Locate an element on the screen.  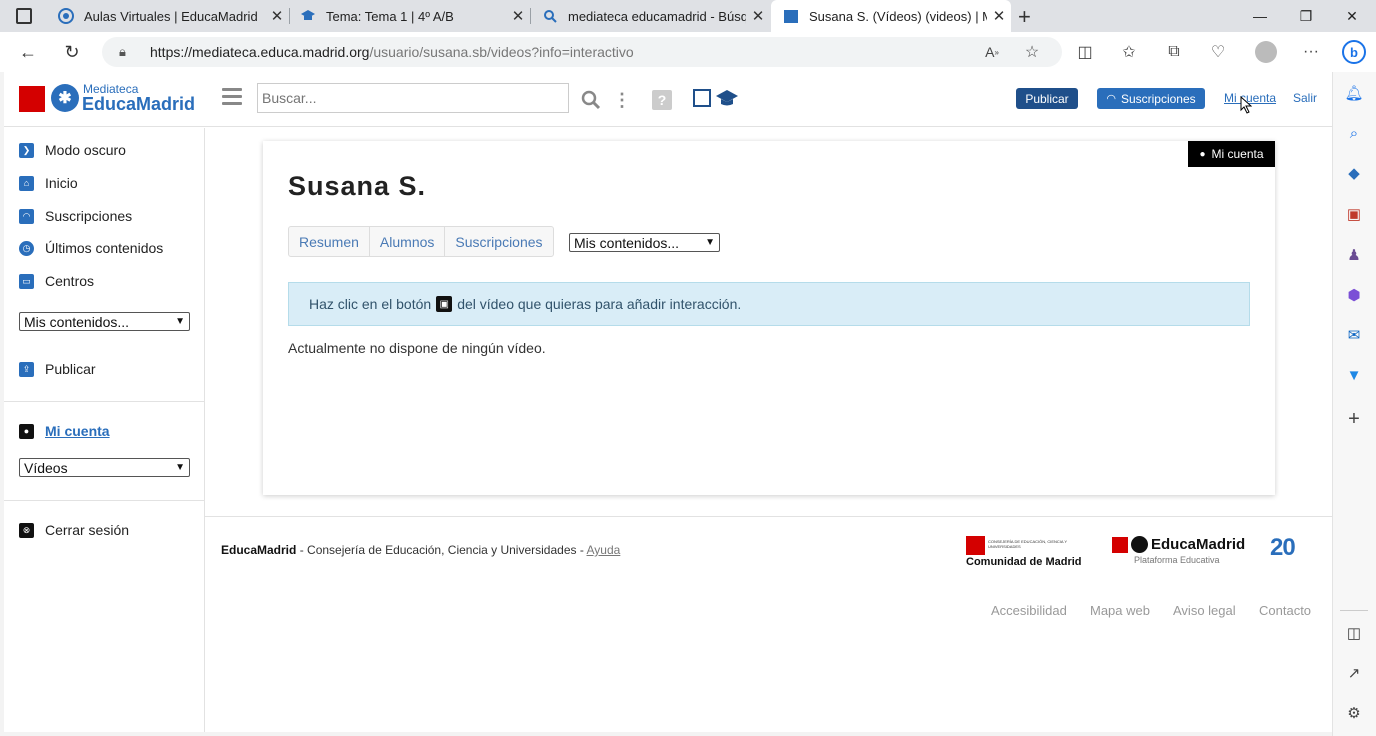
favorite-star-icon: ☆ is located at coordinates (1032, 52).